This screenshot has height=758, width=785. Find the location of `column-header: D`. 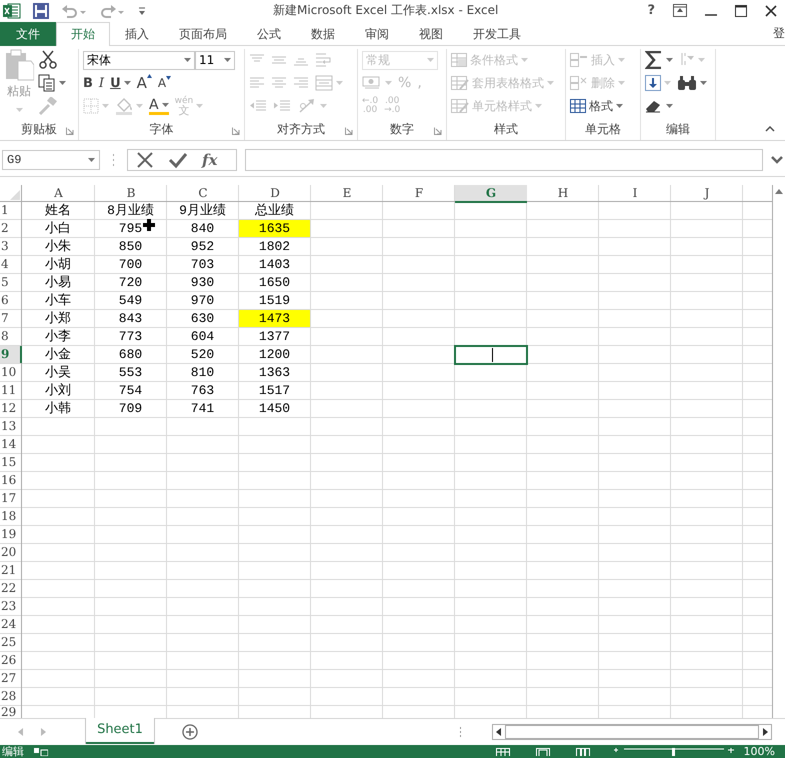

column-header: D is located at coordinates (275, 192).